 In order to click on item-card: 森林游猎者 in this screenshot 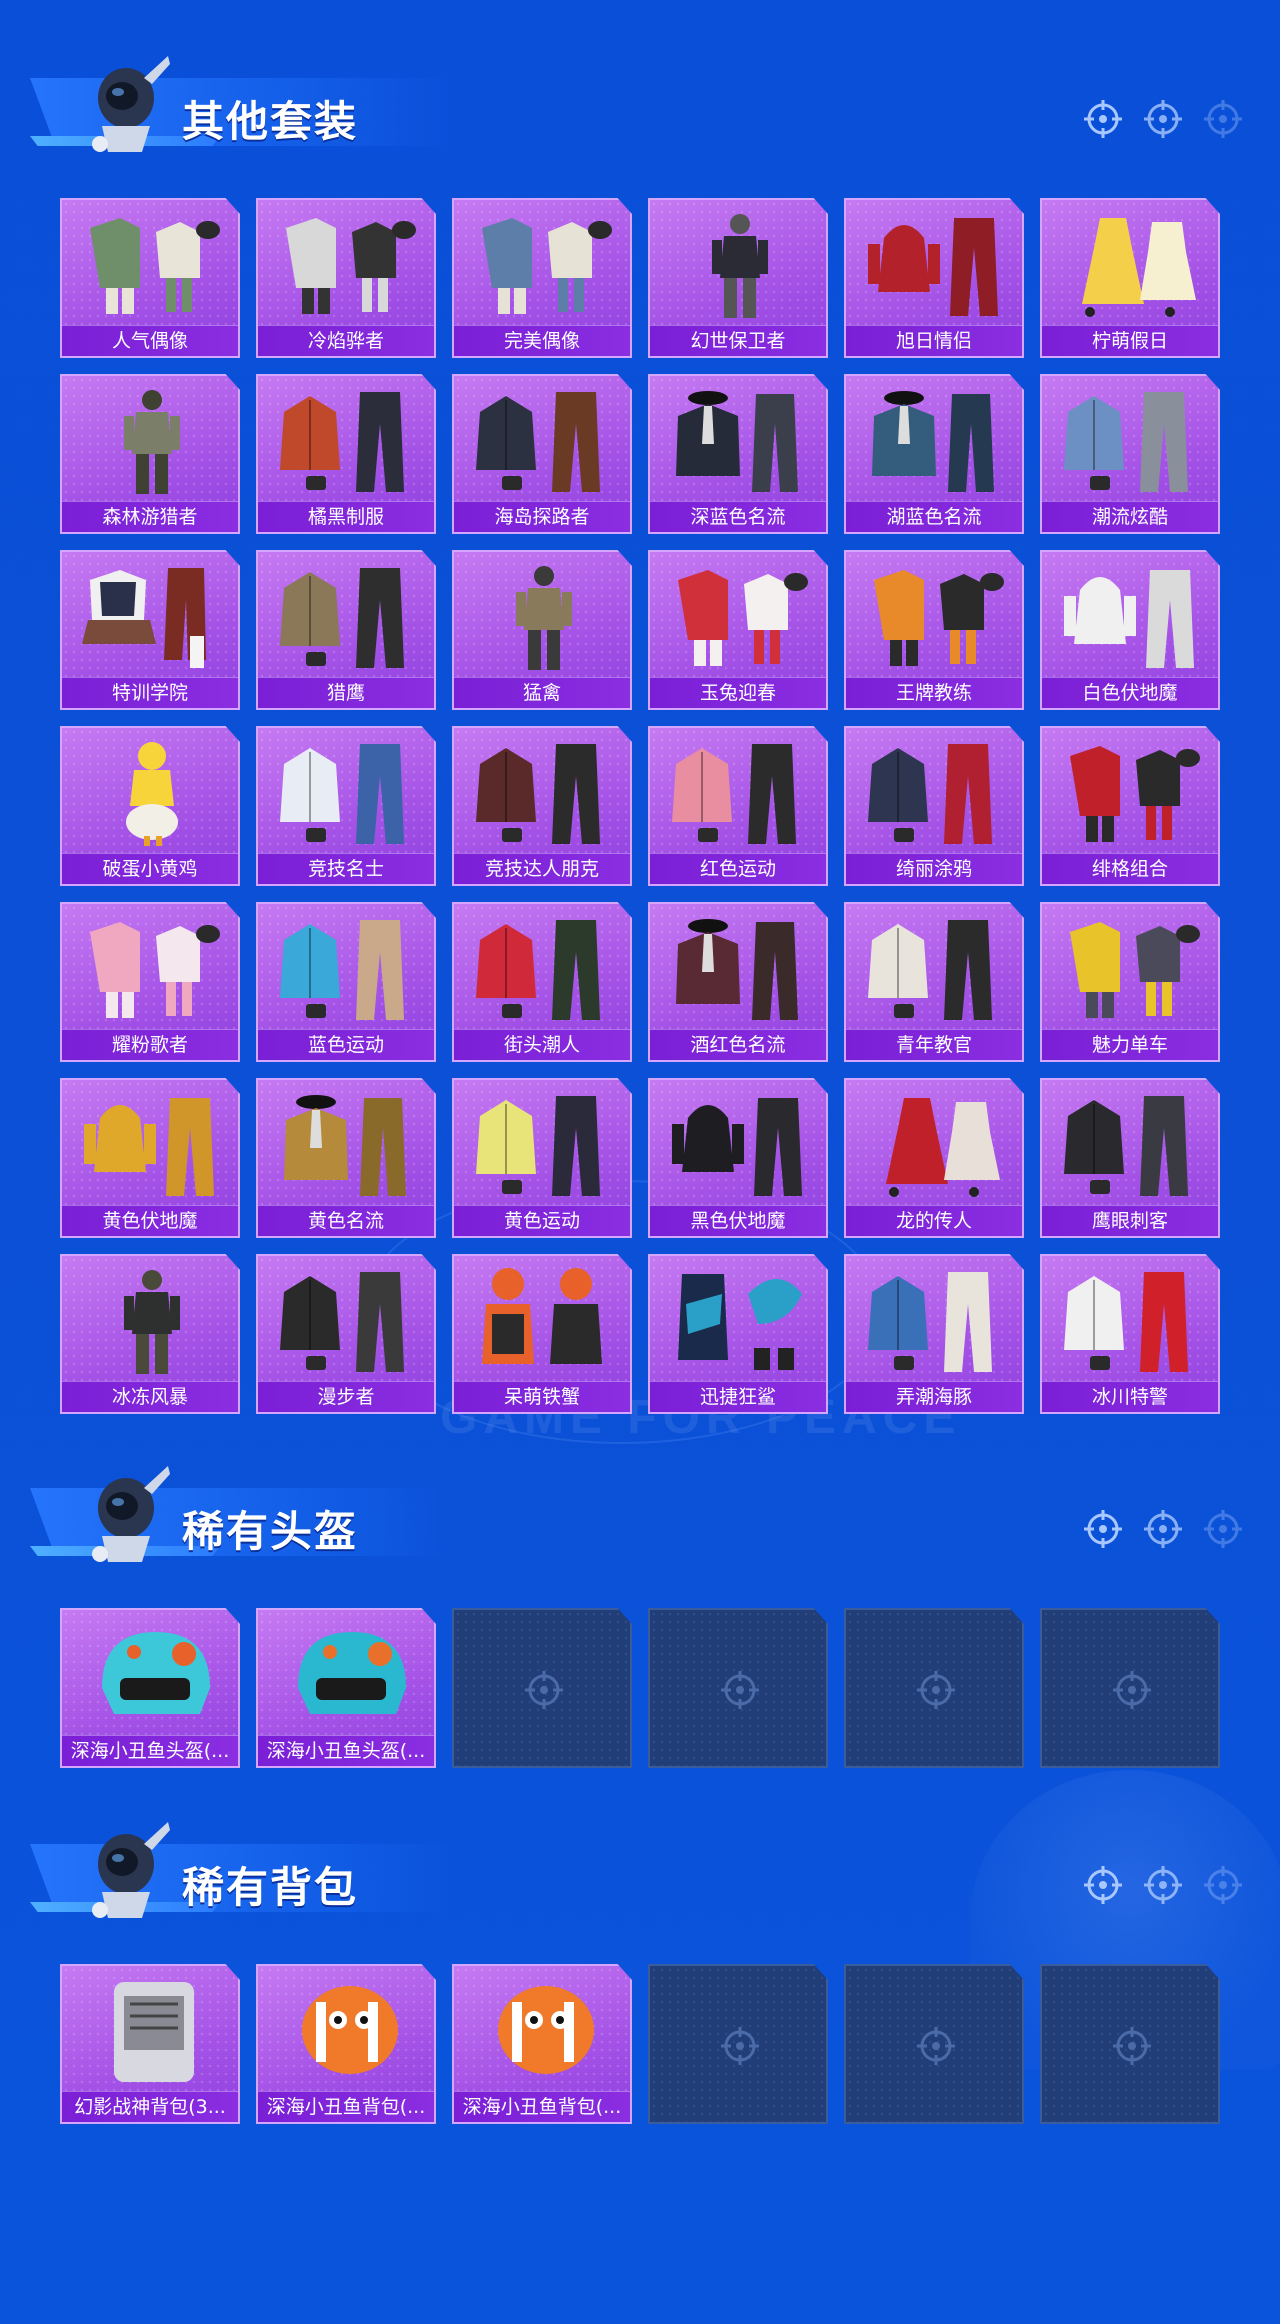, I will do `click(150, 454)`.